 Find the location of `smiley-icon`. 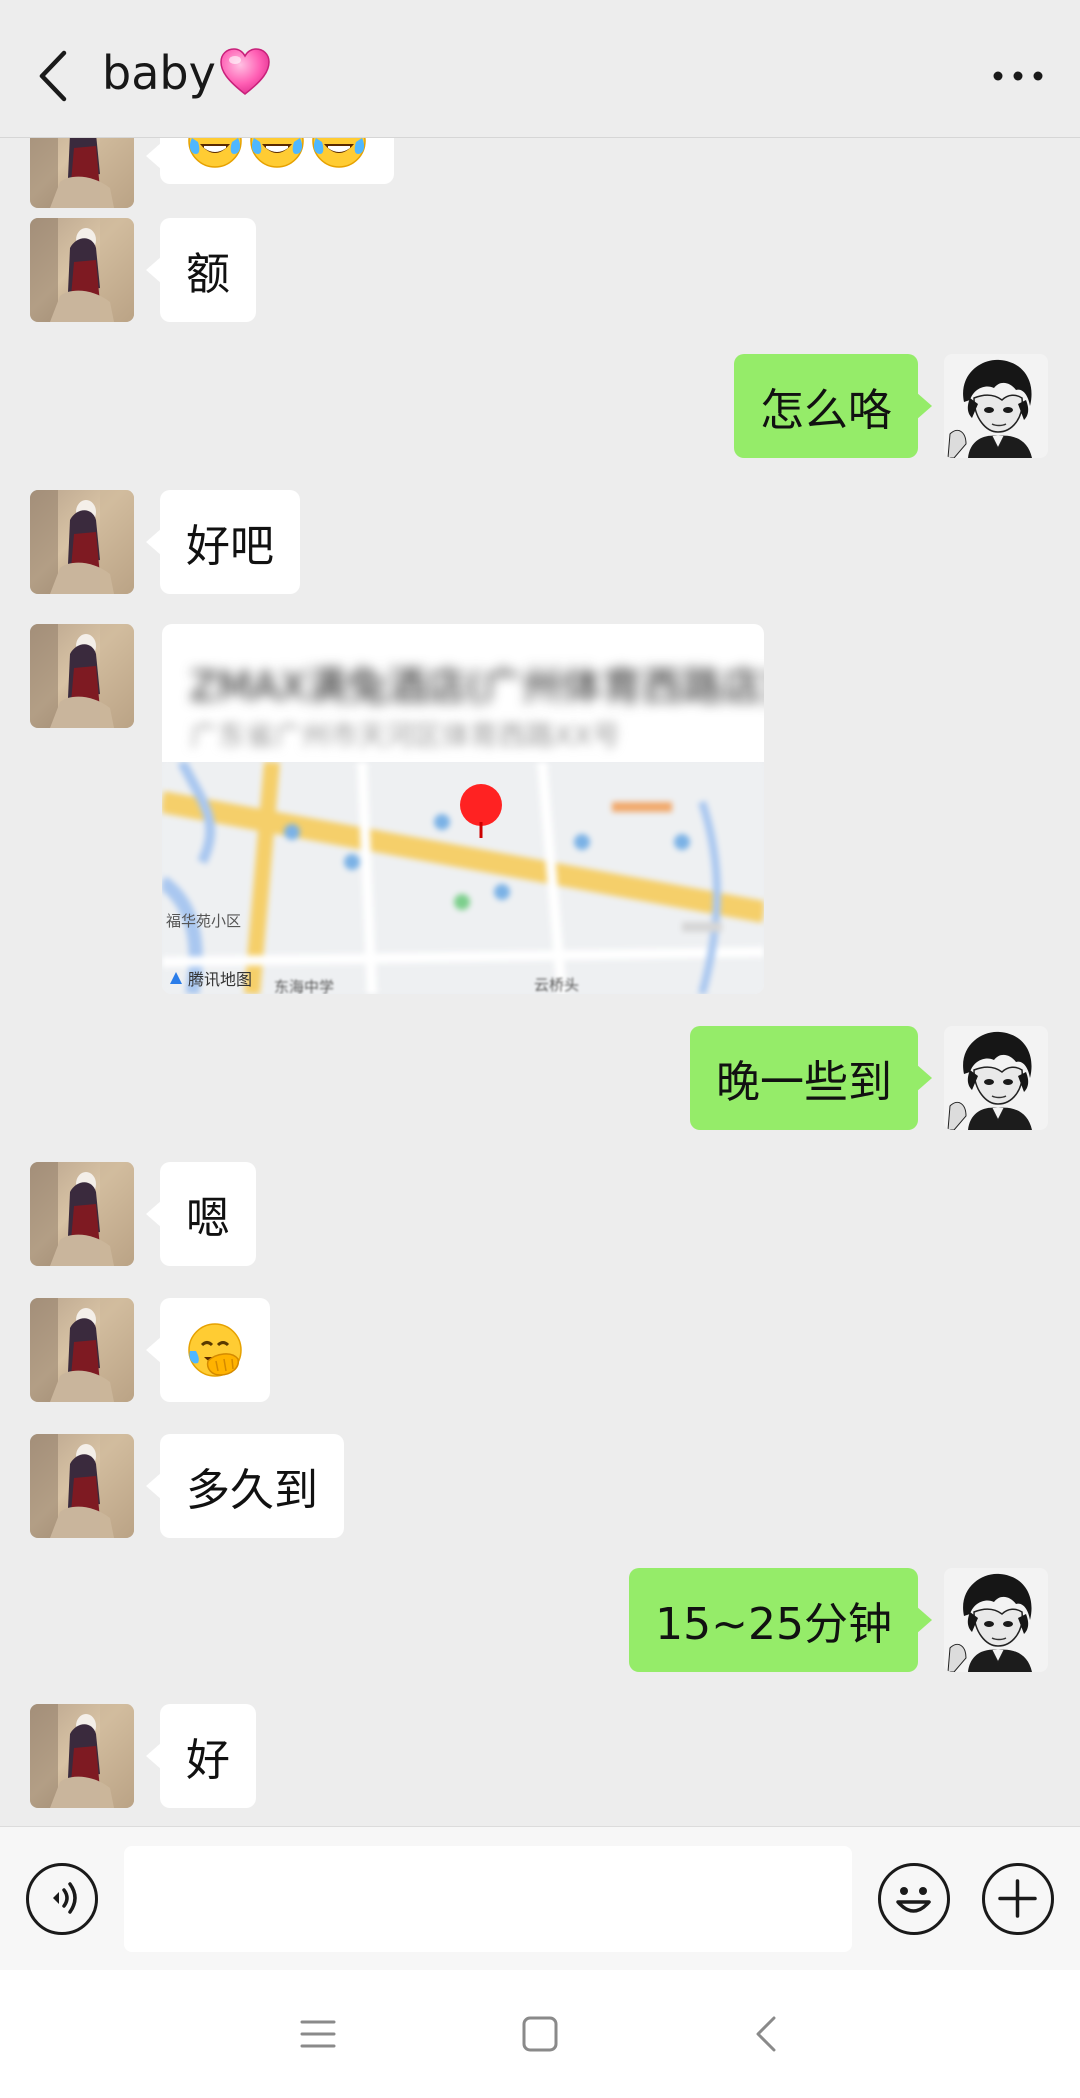

smiley-icon is located at coordinates (914, 1899).